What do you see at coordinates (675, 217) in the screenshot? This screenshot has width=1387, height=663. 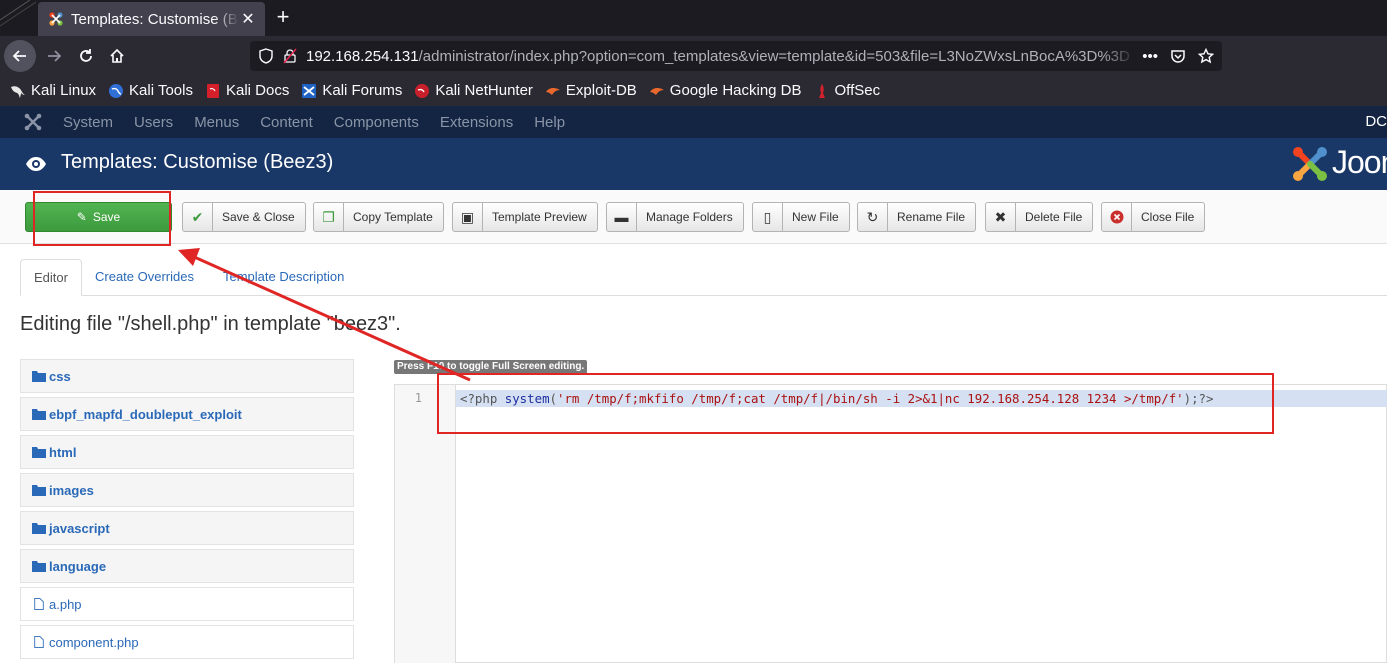 I see `manage-folders-button: ▬ Manage Folders` at bounding box center [675, 217].